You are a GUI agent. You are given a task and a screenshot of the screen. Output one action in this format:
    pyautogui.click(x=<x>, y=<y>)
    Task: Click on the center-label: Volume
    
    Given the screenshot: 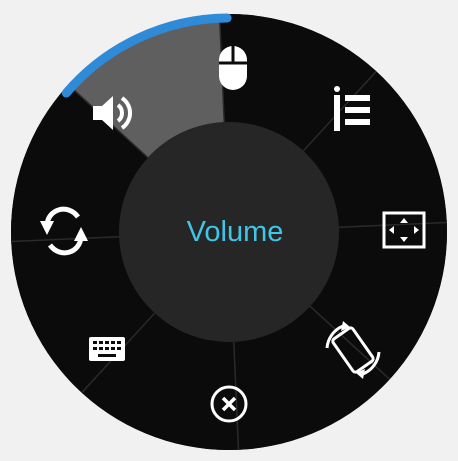 What is the action you would take?
    pyautogui.click(x=235, y=232)
    